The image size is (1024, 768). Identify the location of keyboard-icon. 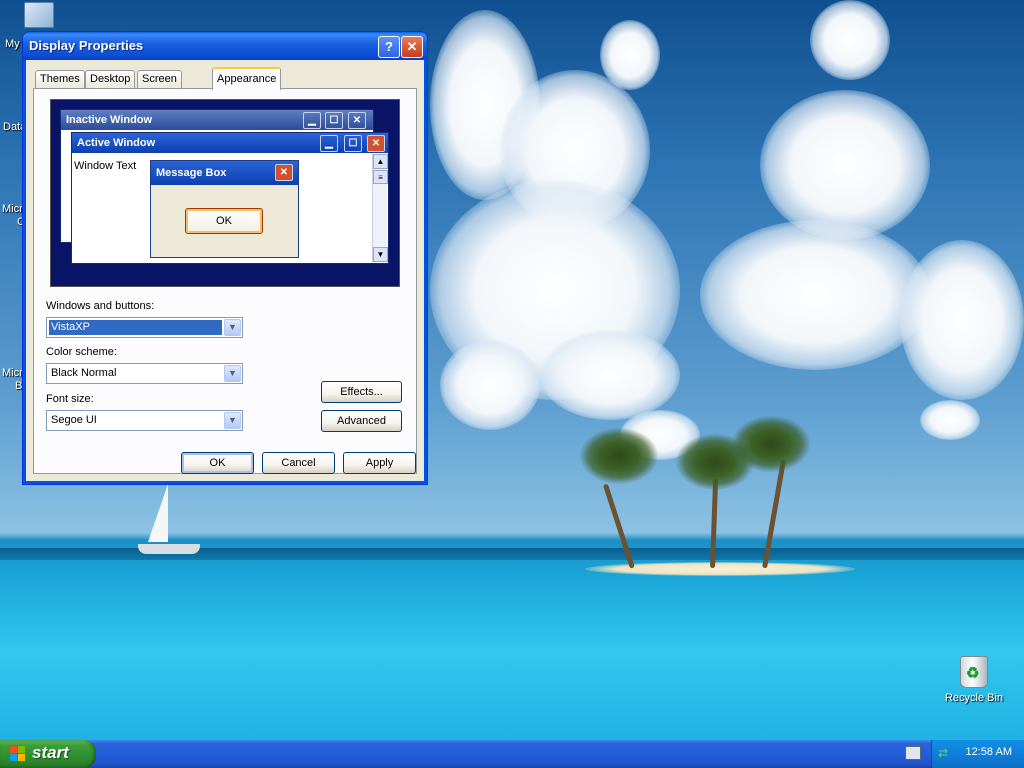
(913, 753).